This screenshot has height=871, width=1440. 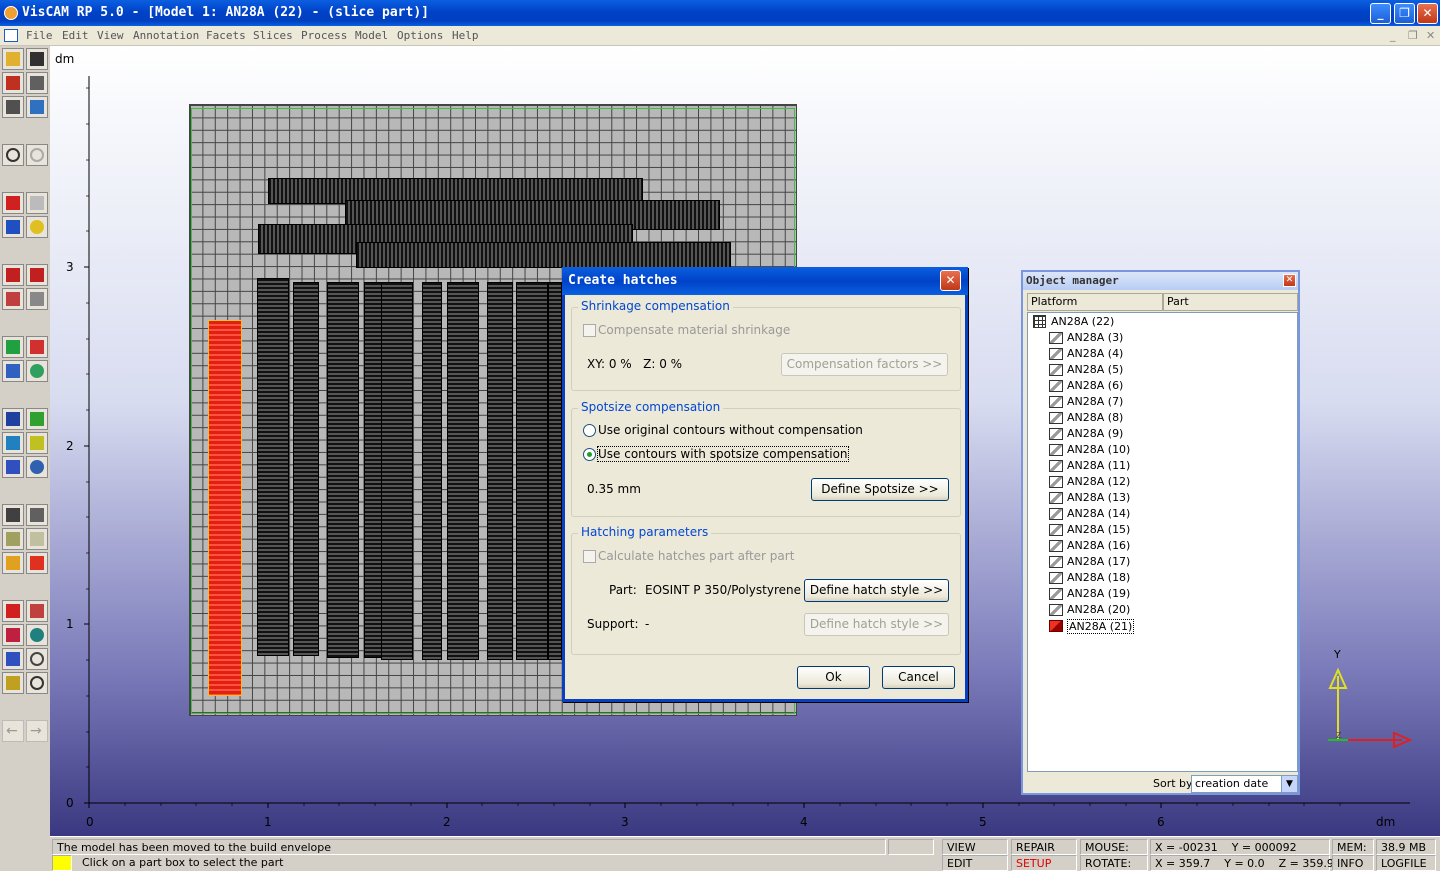 I want to click on tree-item-part: AN28A (21), so click(x=1101, y=626).